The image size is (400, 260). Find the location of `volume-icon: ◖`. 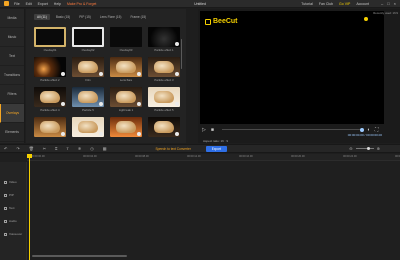

volume-icon: ◖ is located at coordinates (368, 130).